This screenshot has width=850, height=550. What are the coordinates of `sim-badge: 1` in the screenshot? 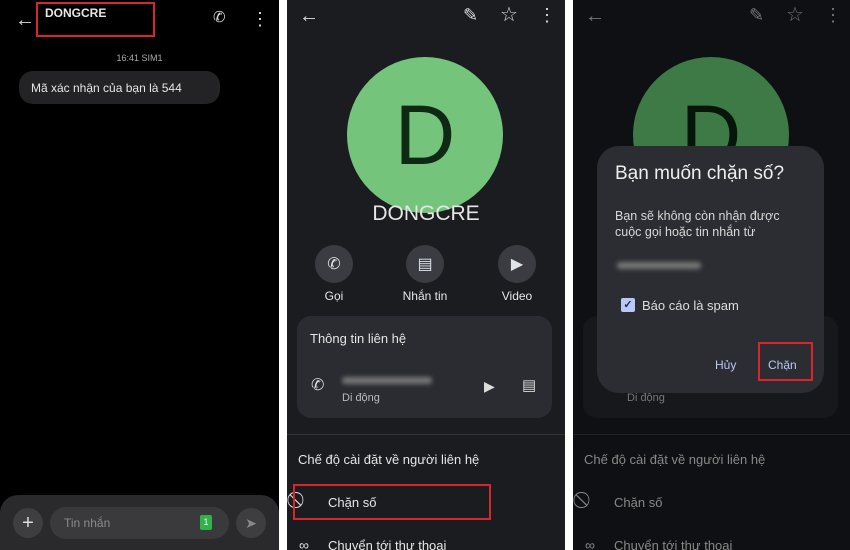 It's located at (206, 522).